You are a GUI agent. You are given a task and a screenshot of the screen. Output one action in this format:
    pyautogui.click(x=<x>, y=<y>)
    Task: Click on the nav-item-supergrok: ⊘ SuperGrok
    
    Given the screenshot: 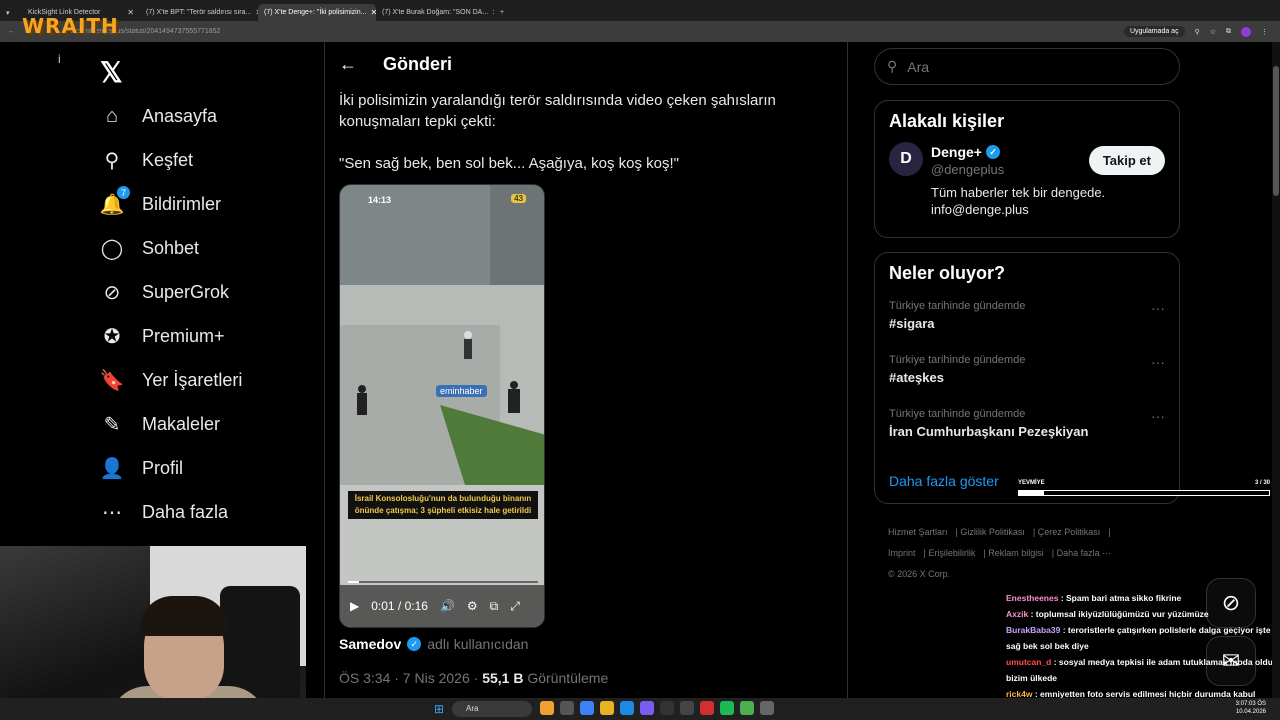 What is the action you would take?
    pyautogui.click(x=164, y=292)
    